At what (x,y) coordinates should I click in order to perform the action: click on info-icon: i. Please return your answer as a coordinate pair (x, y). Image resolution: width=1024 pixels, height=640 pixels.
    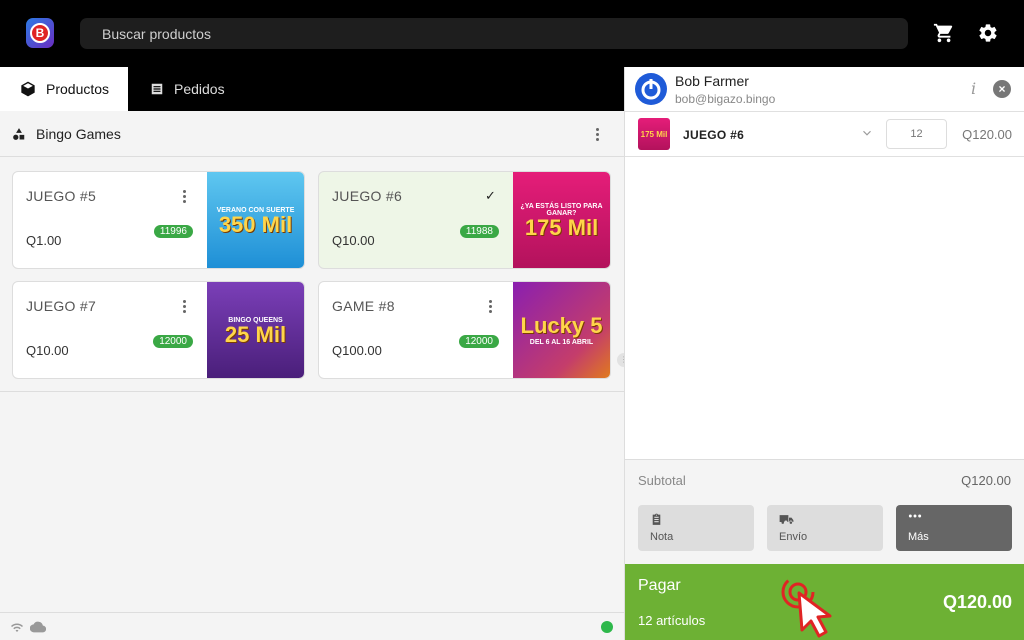
    Looking at the image, I should click on (973, 88).